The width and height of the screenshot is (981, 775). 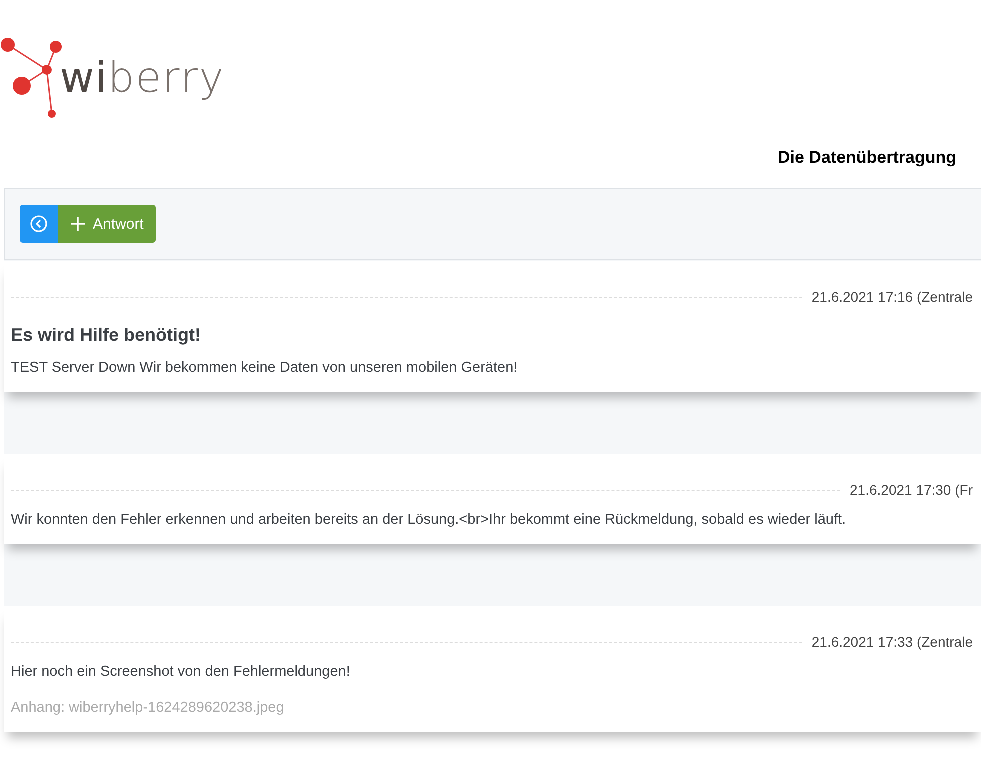 What do you see at coordinates (867, 158) in the screenshot?
I see `page-title: Die Datenübertragung` at bounding box center [867, 158].